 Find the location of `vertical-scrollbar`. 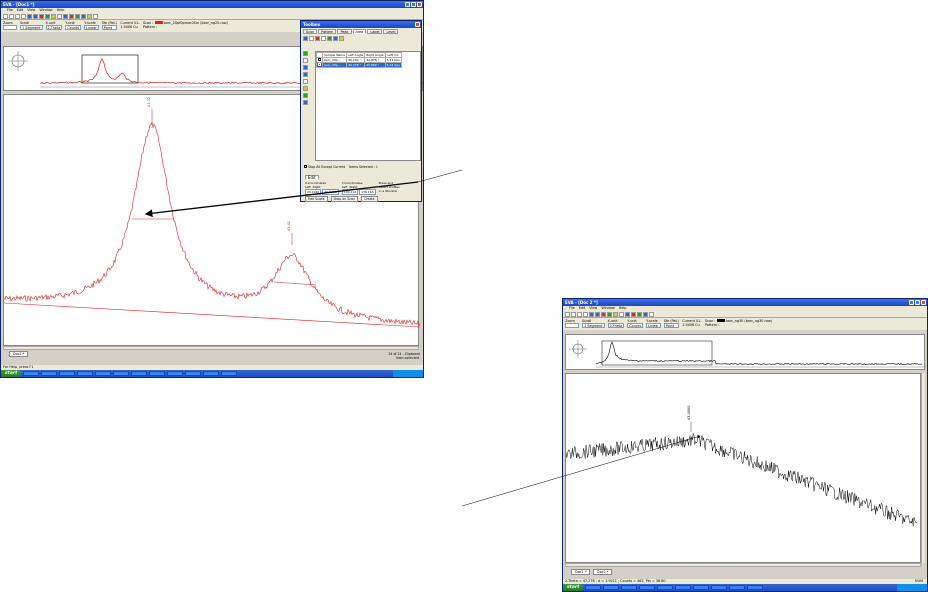

vertical-scrollbar is located at coordinates (923, 468).